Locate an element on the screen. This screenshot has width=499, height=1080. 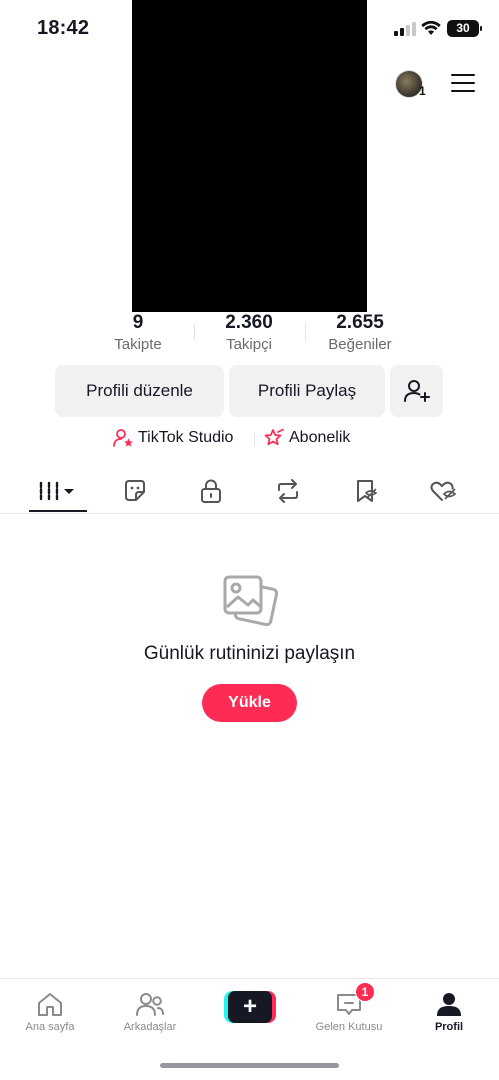
stat-followers: 2.360 Takipçi is located at coordinates (249, 334).